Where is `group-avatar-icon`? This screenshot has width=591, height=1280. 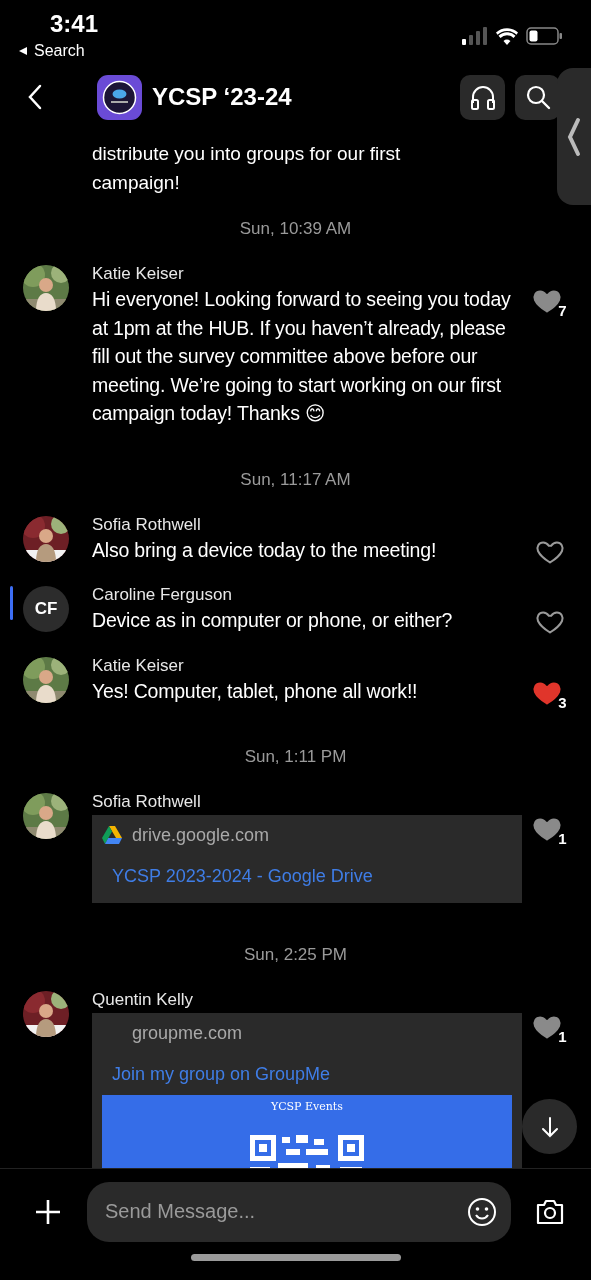 group-avatar-icon is located at coordinates (119, 97).